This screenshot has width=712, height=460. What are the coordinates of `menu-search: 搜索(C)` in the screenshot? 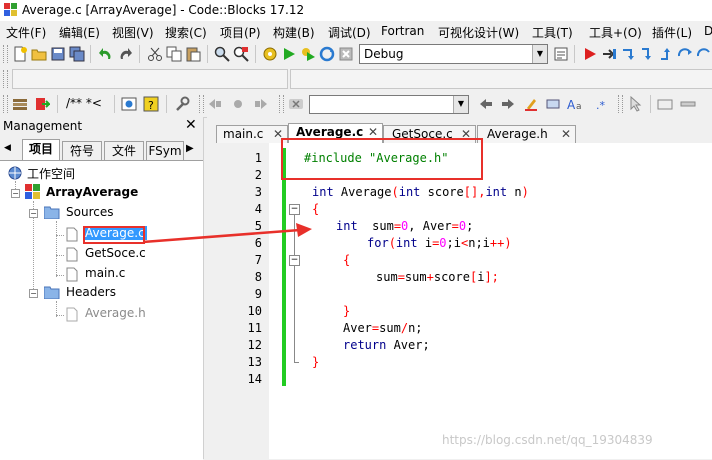 It's located at (186, 32).